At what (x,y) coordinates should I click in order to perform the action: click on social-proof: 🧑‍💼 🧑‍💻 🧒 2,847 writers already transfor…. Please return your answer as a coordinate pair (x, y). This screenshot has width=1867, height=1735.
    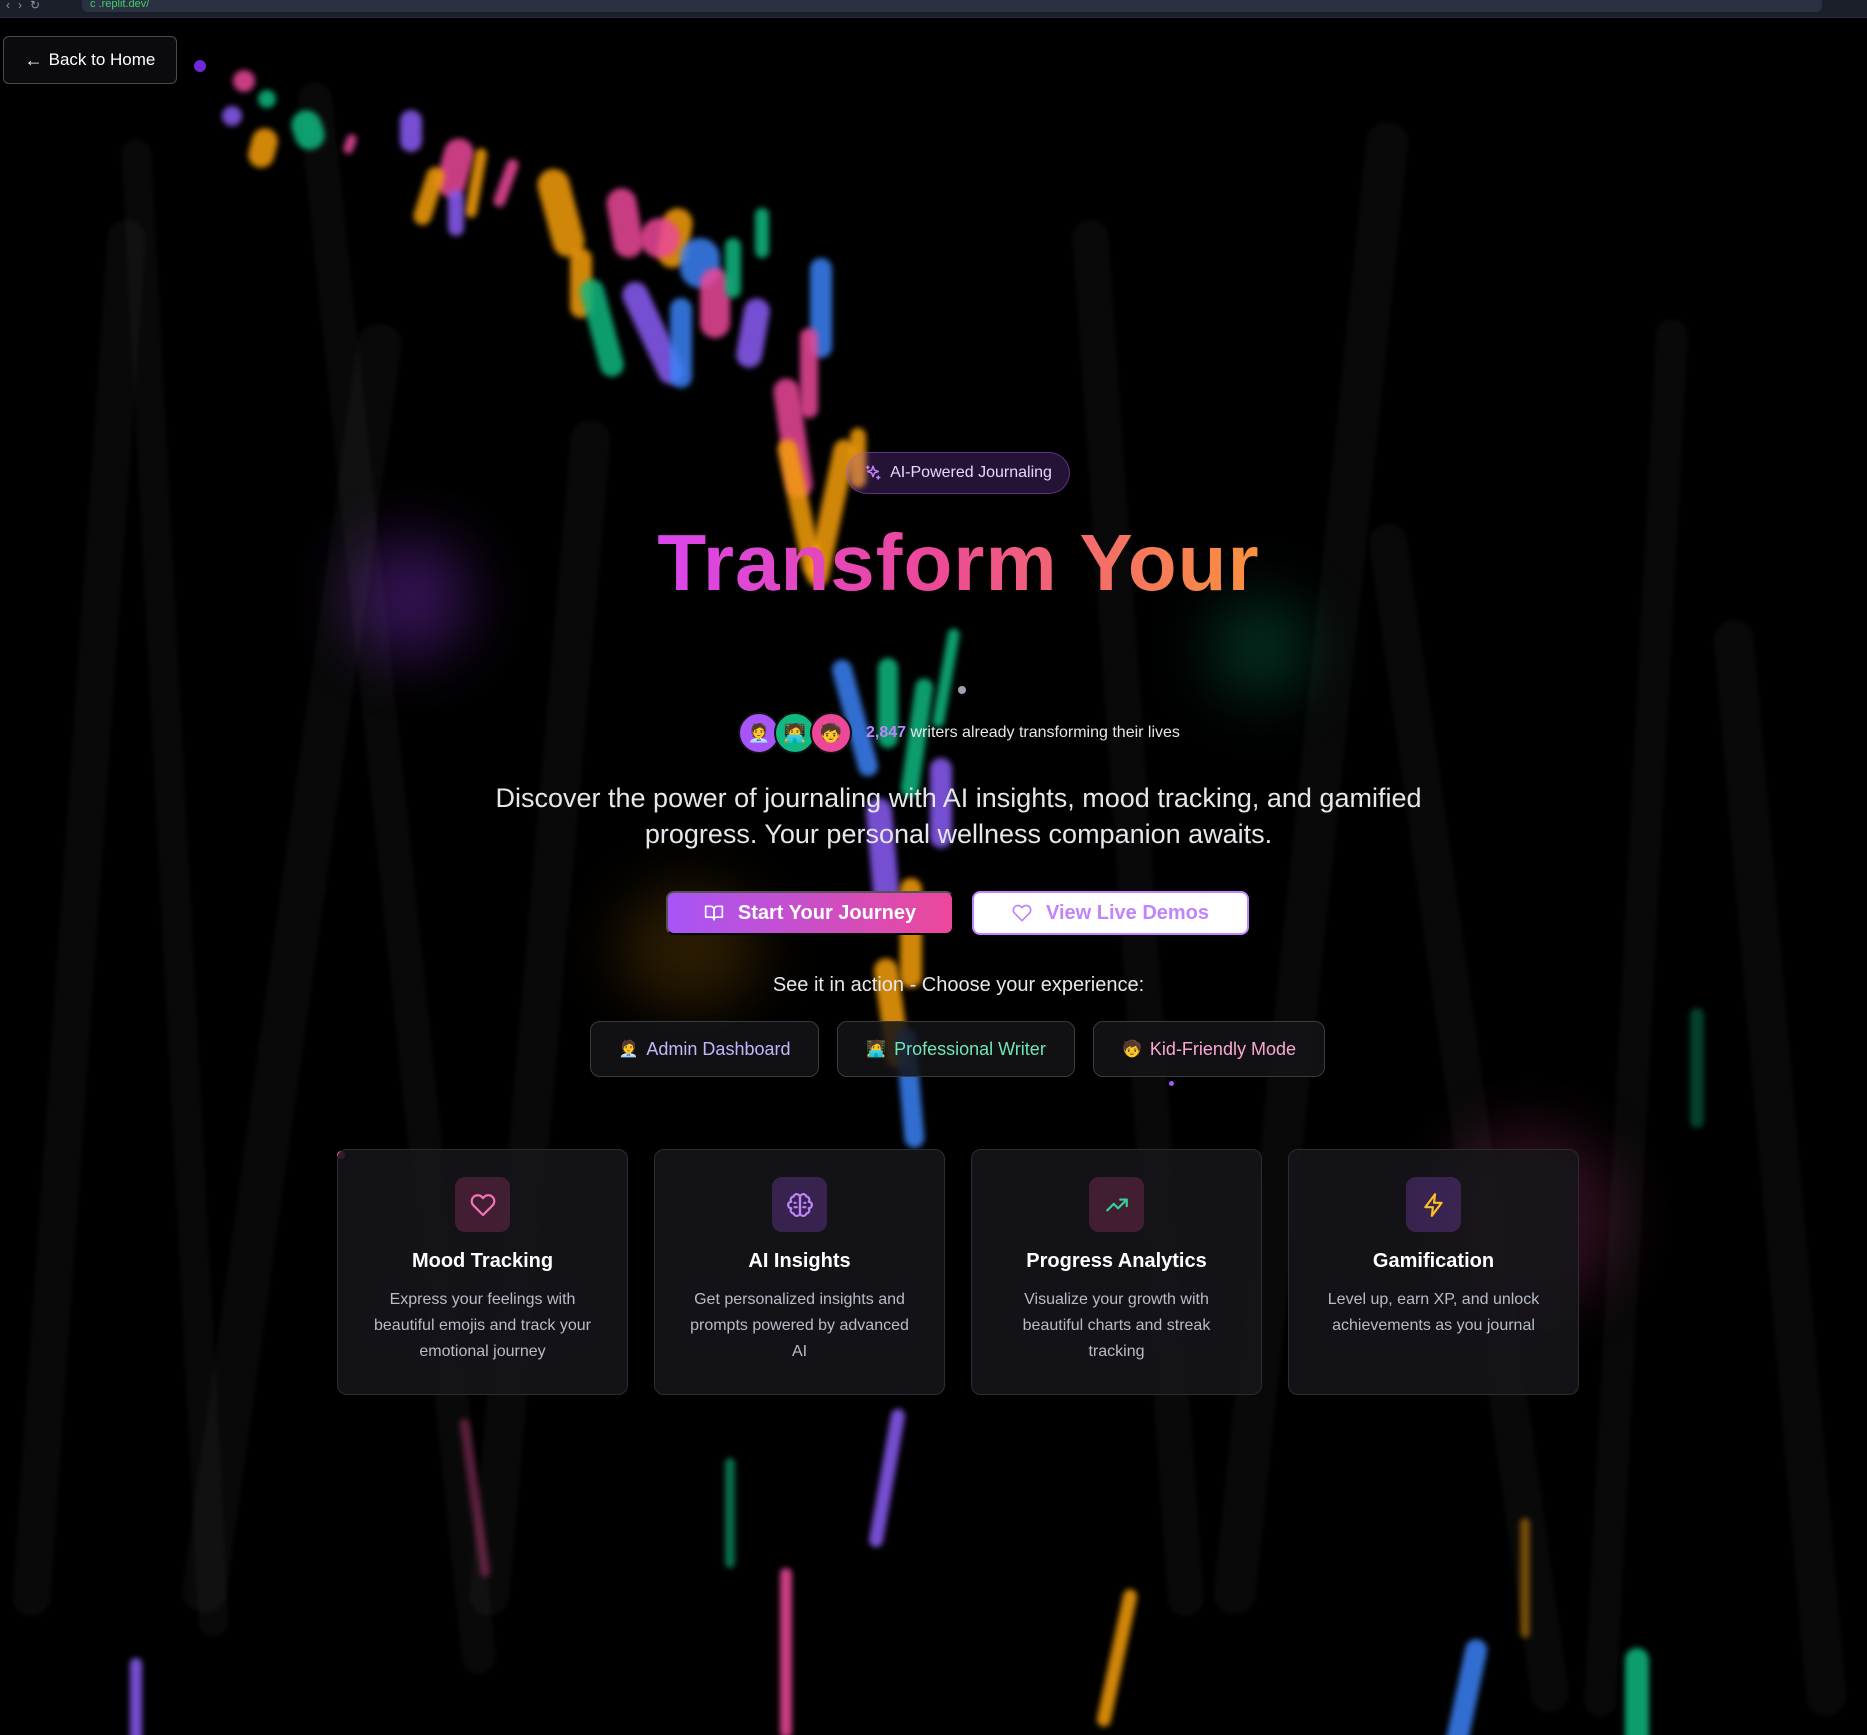
    Looking at the image, I should click on (959, 733).